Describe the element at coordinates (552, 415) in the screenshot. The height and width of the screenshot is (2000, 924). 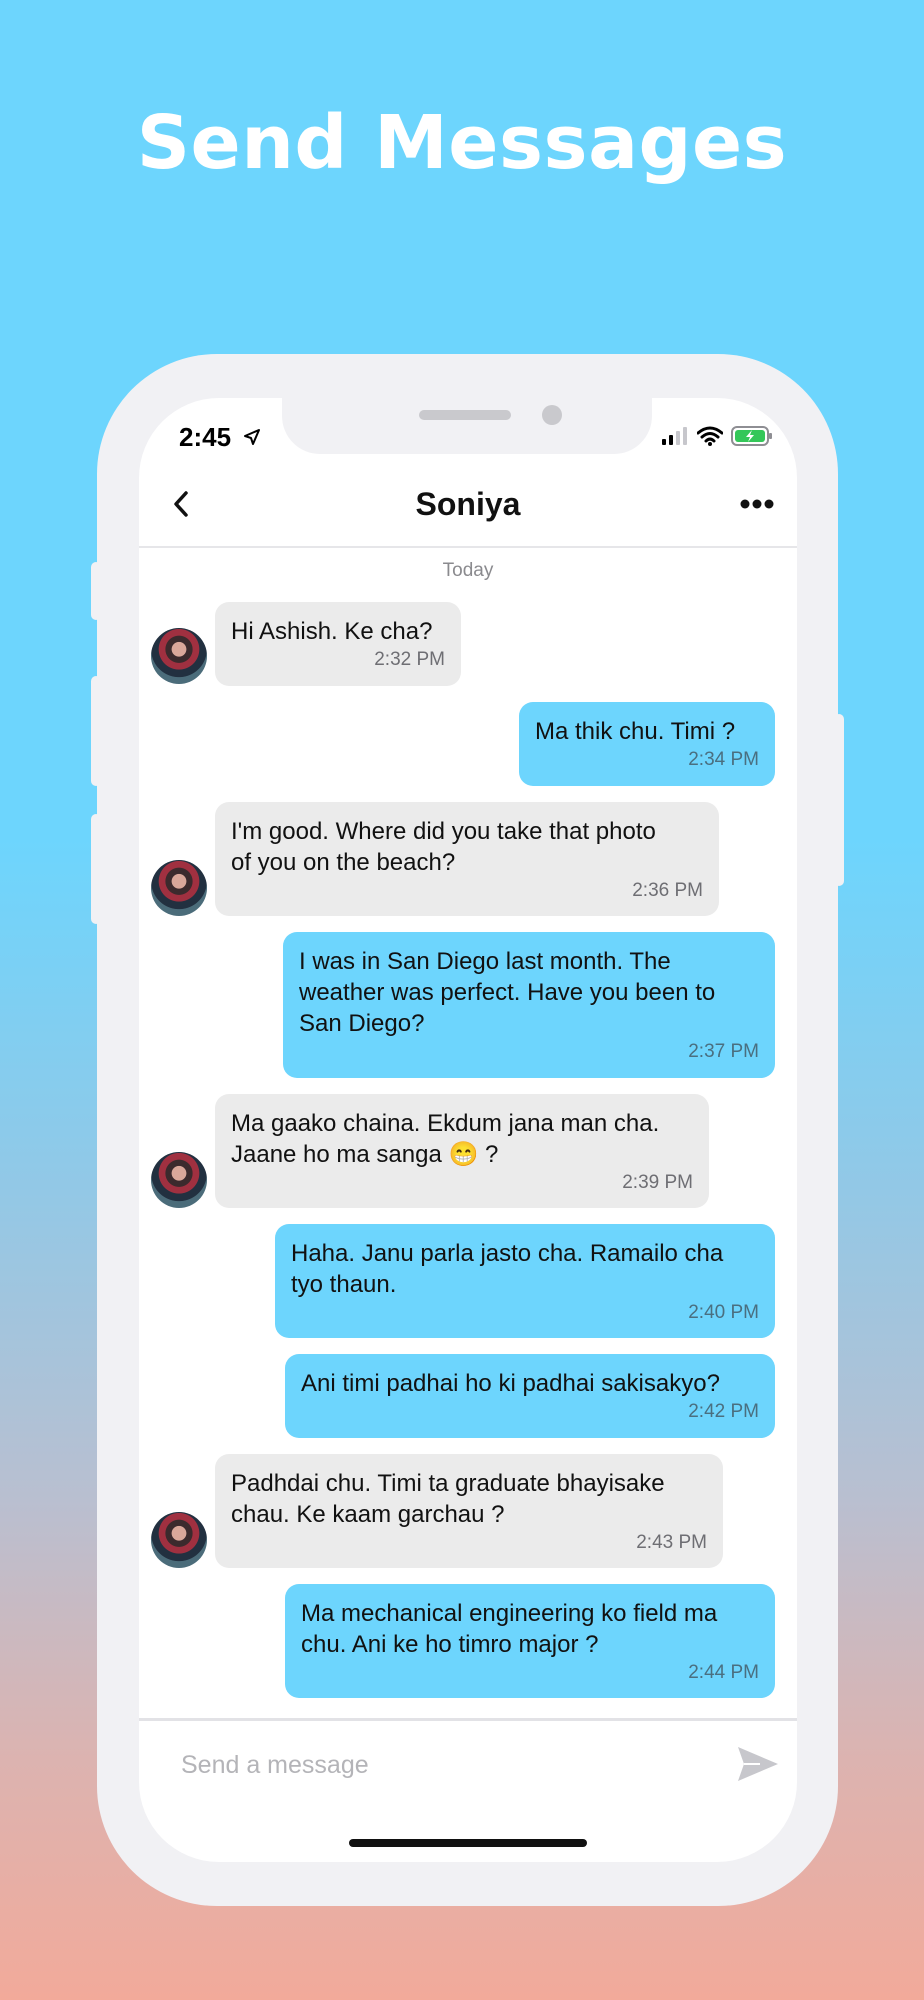
I see `front-camera` at that location.